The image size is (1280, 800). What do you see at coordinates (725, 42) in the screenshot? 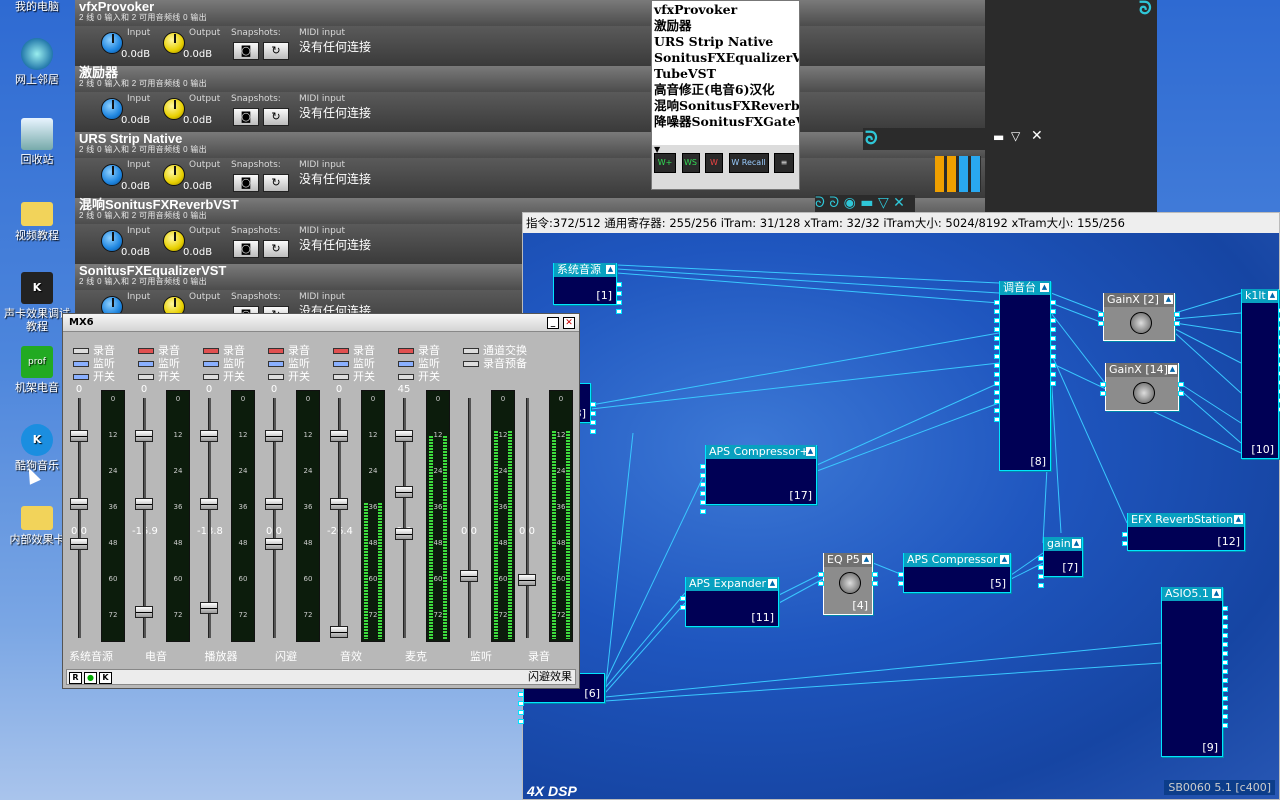
I see `plugin-menu-item: URS Strip Native` at bounding box center [725, 42].